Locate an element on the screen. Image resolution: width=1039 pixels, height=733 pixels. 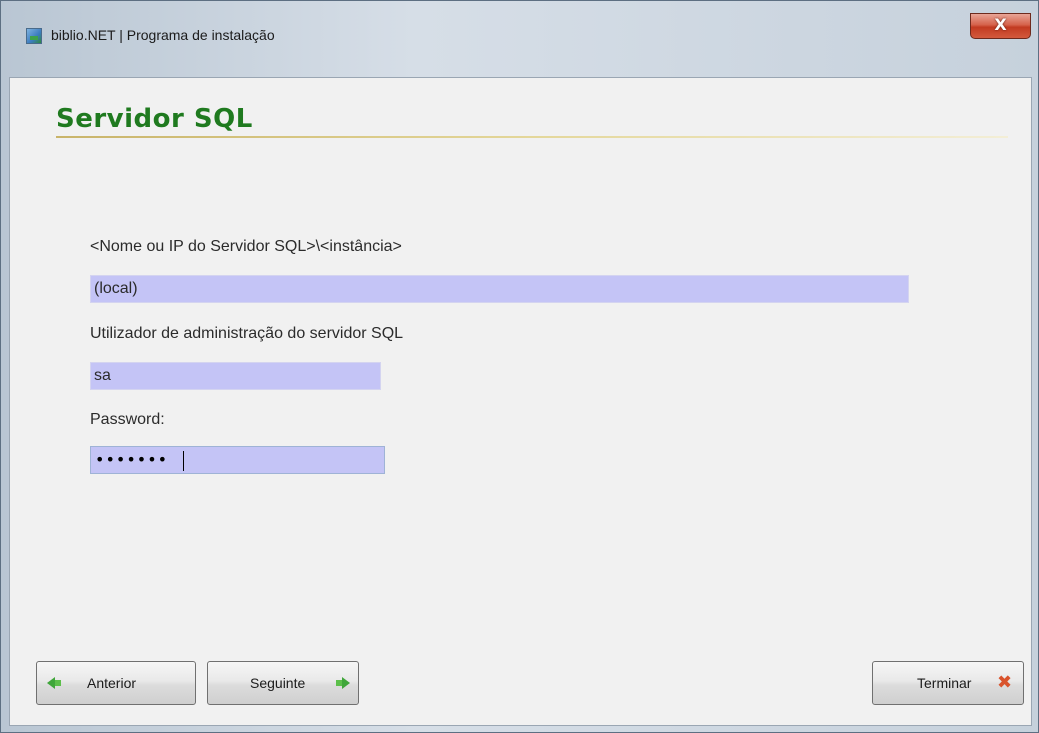
server-input: (local) is located at coordinates (499, 289).